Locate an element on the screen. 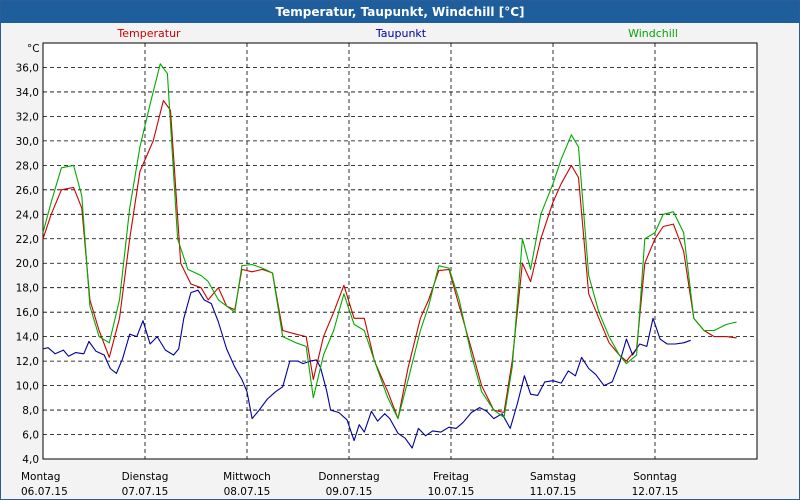 This screenshot has height=500, width=800. x-tick-date: 09.07.15 is located at coordinates (349, 492).